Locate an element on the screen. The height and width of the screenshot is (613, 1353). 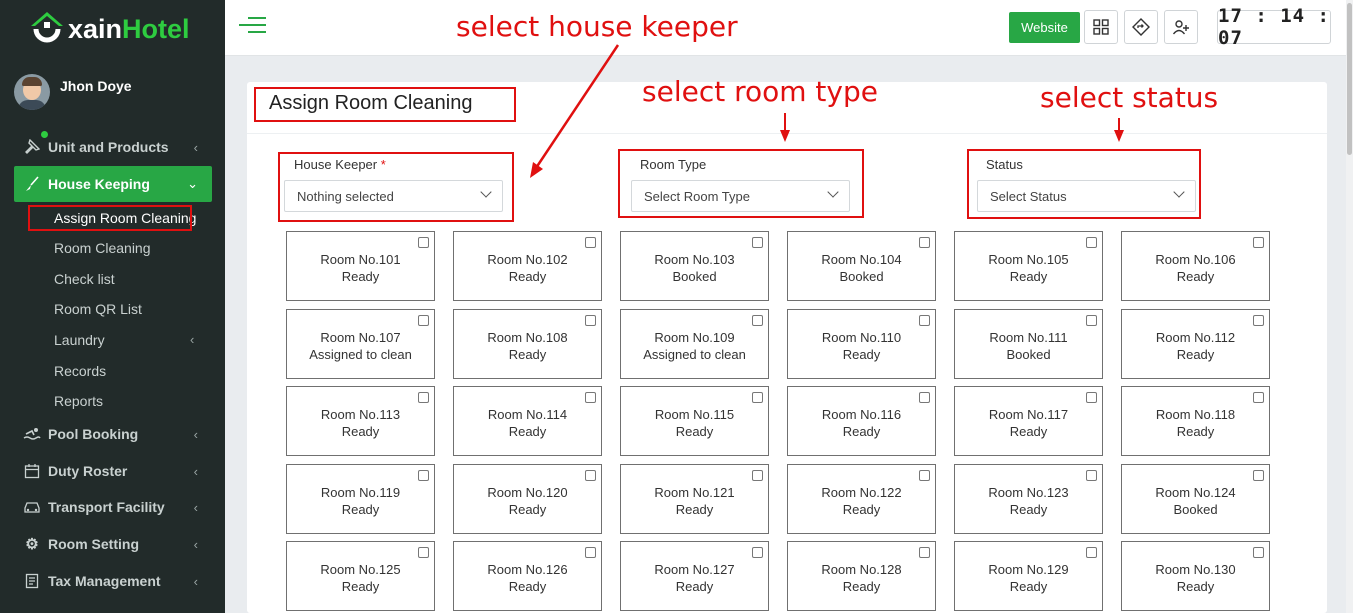
annotation-arrows is located at coordinates (827, 111).